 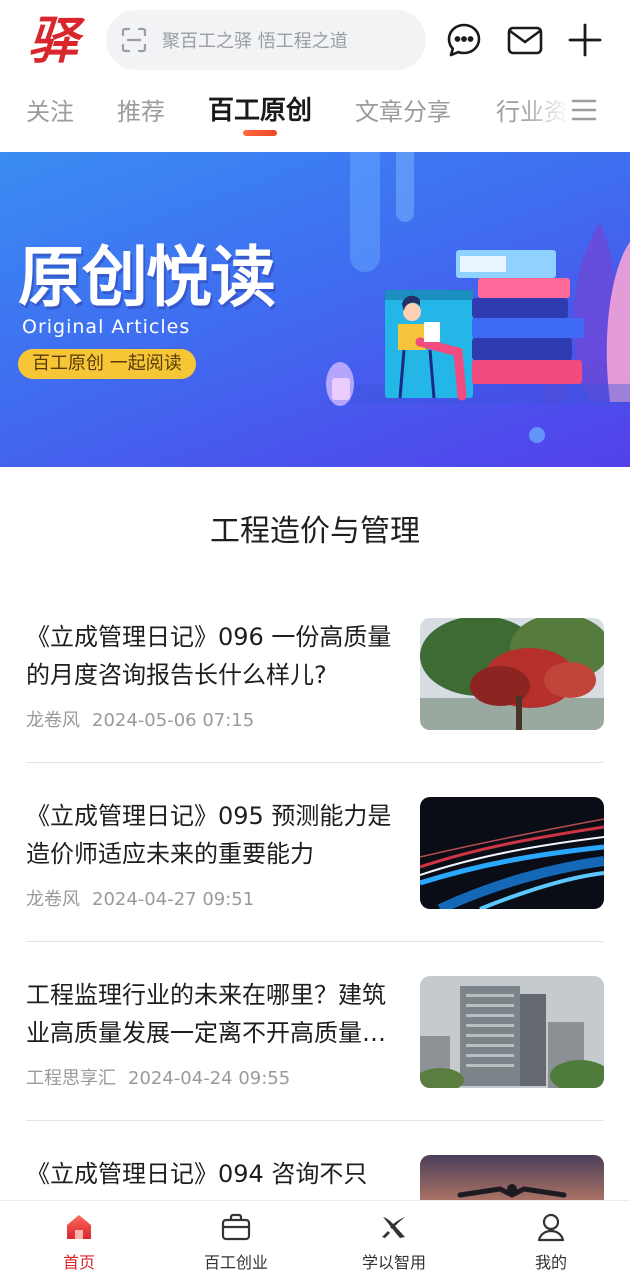 I want to click on plus-icon, so click(x=585, y=40).